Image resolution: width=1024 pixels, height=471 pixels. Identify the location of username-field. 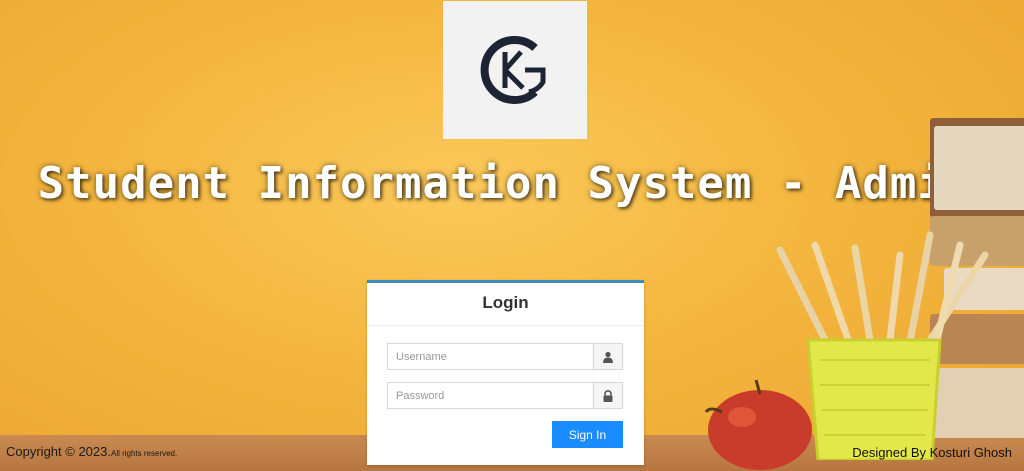
(505, 356).